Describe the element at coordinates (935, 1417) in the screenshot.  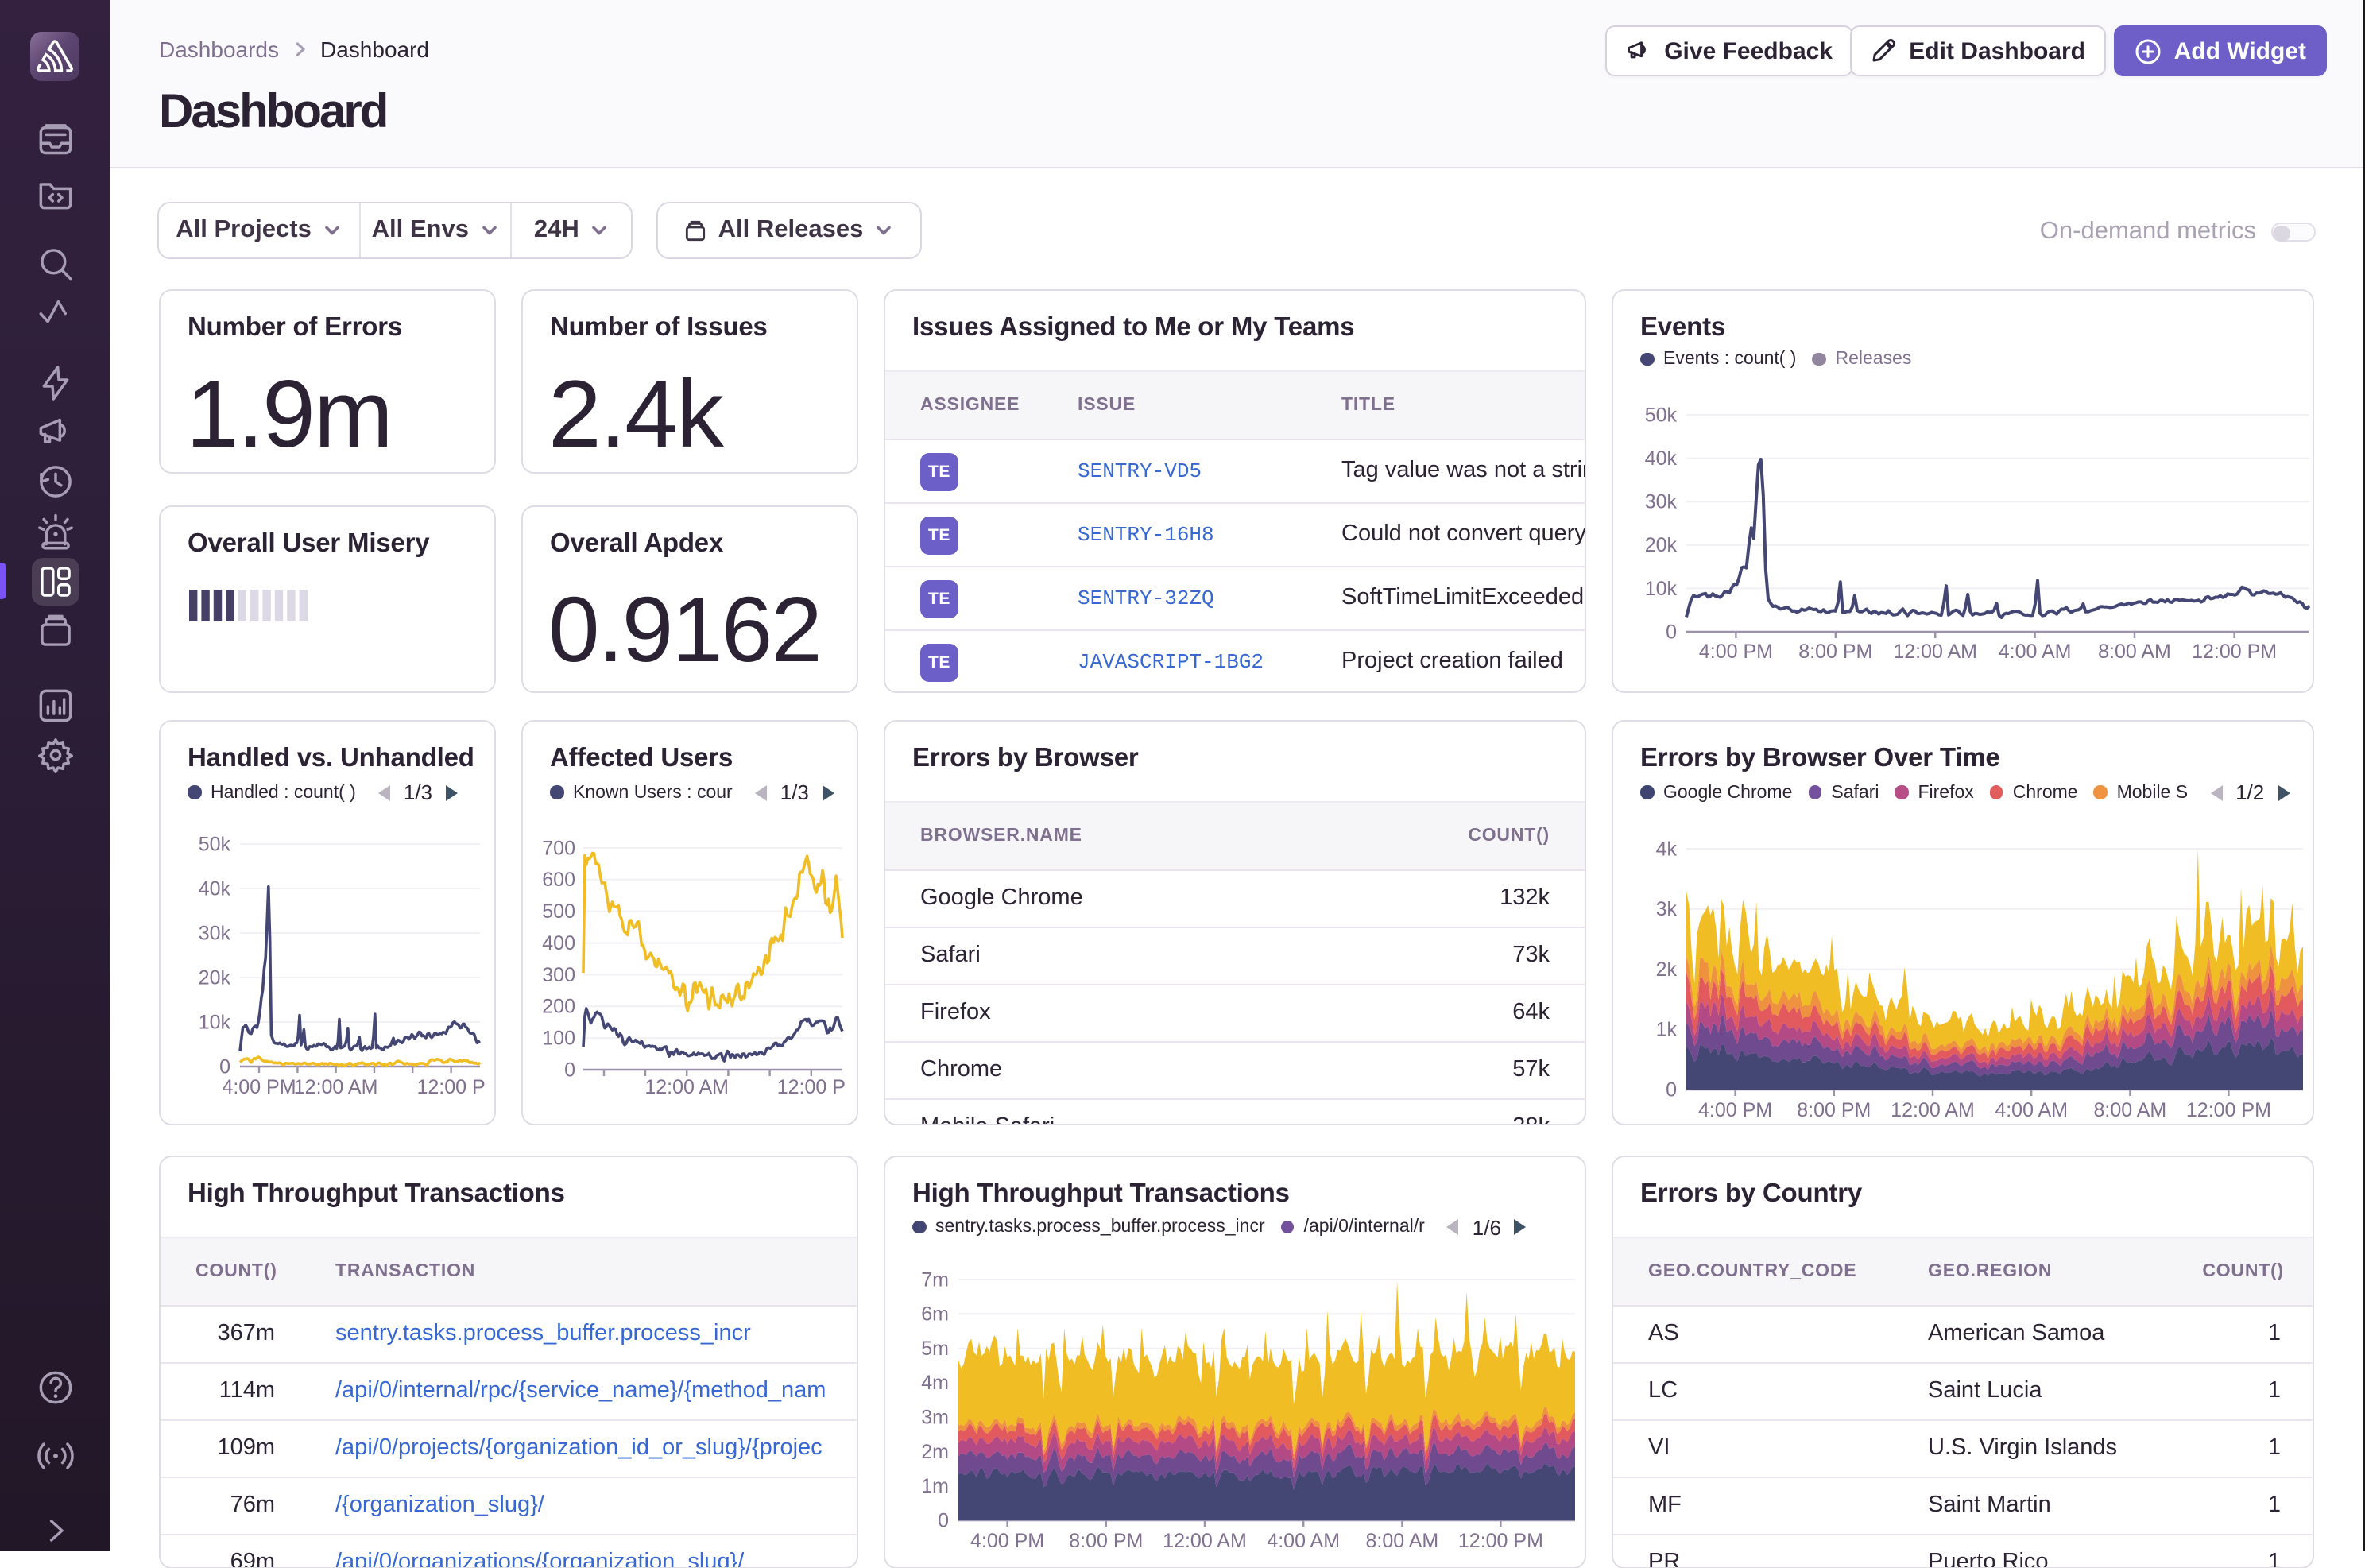
I see `svg-text: 3m` at that location.